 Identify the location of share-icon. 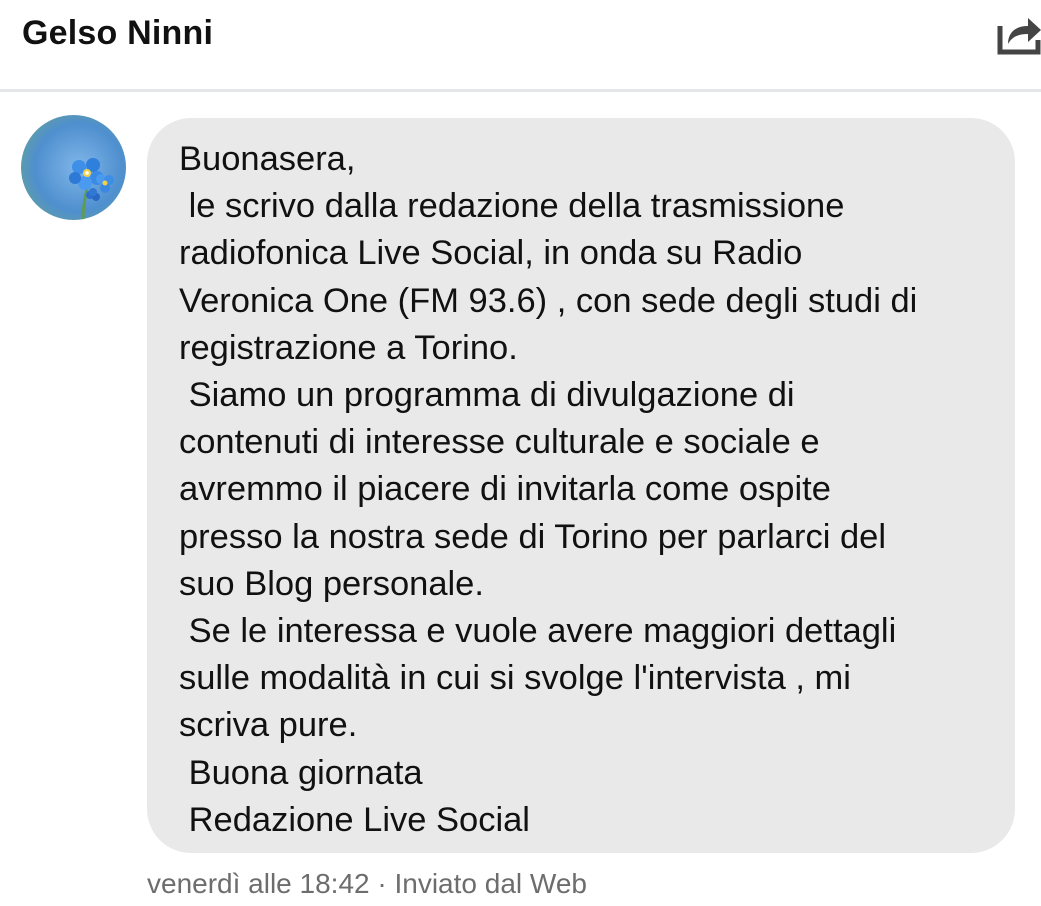
(1018, 33).